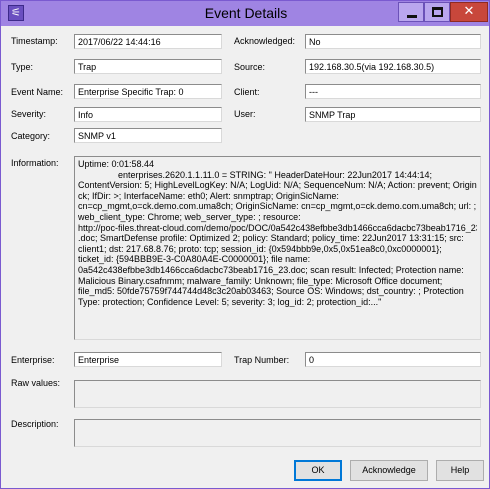  I want to click on minimize-button, so click(411, 12).